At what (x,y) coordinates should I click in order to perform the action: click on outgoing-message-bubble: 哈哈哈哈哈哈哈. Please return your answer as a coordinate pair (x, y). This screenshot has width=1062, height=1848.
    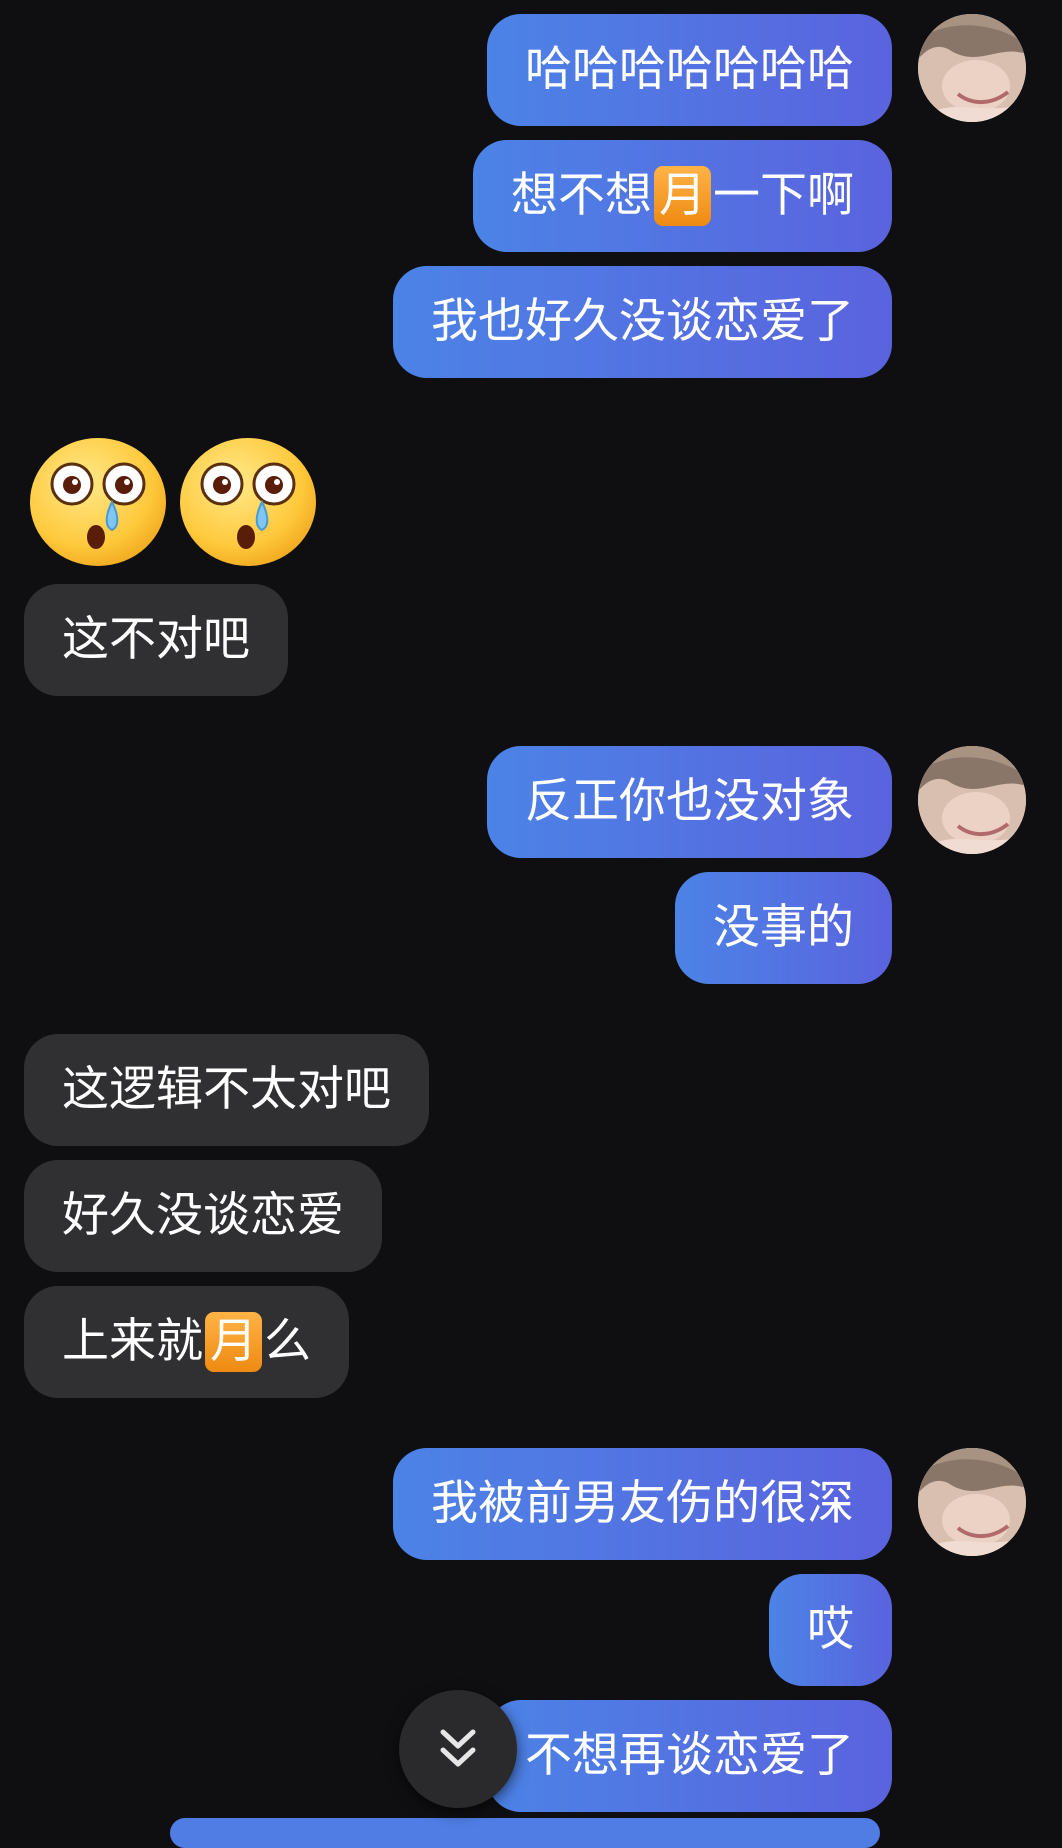
    Looking at the image, I should click on (689, 70).